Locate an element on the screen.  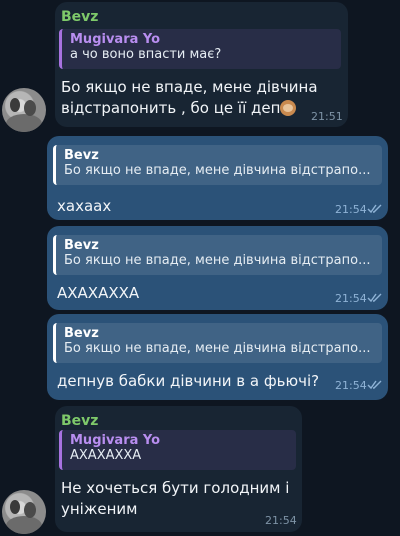
message-time: 21:51 is located at coordinates (327, 116).